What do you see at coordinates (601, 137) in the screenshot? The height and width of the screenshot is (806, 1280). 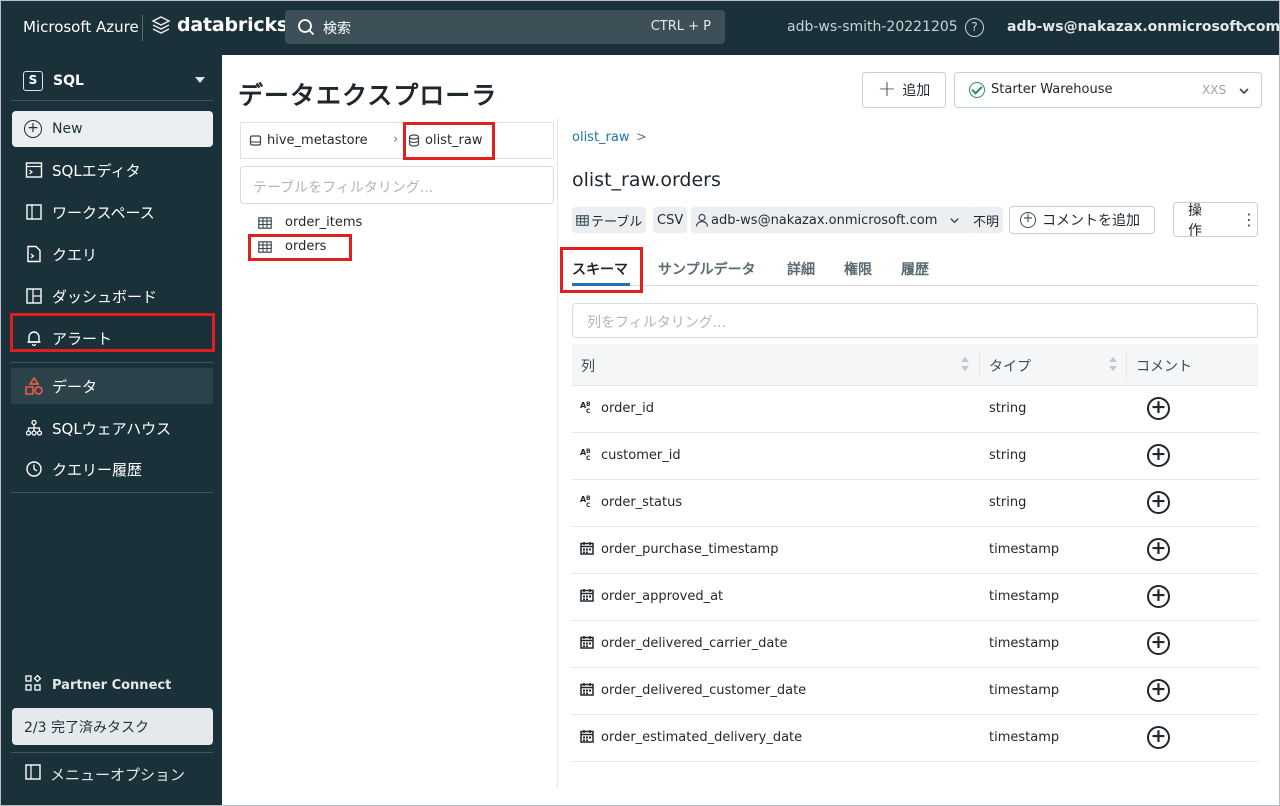 I see `breadcrumb-schema-link: olist_raw` at bounding box center [601, 137].